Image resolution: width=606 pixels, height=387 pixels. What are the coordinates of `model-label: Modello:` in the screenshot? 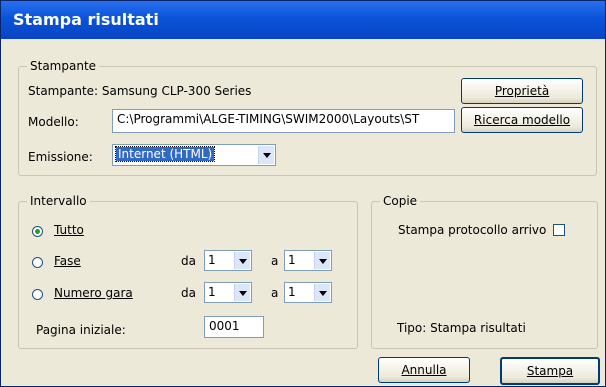 It's located at (53, 122).